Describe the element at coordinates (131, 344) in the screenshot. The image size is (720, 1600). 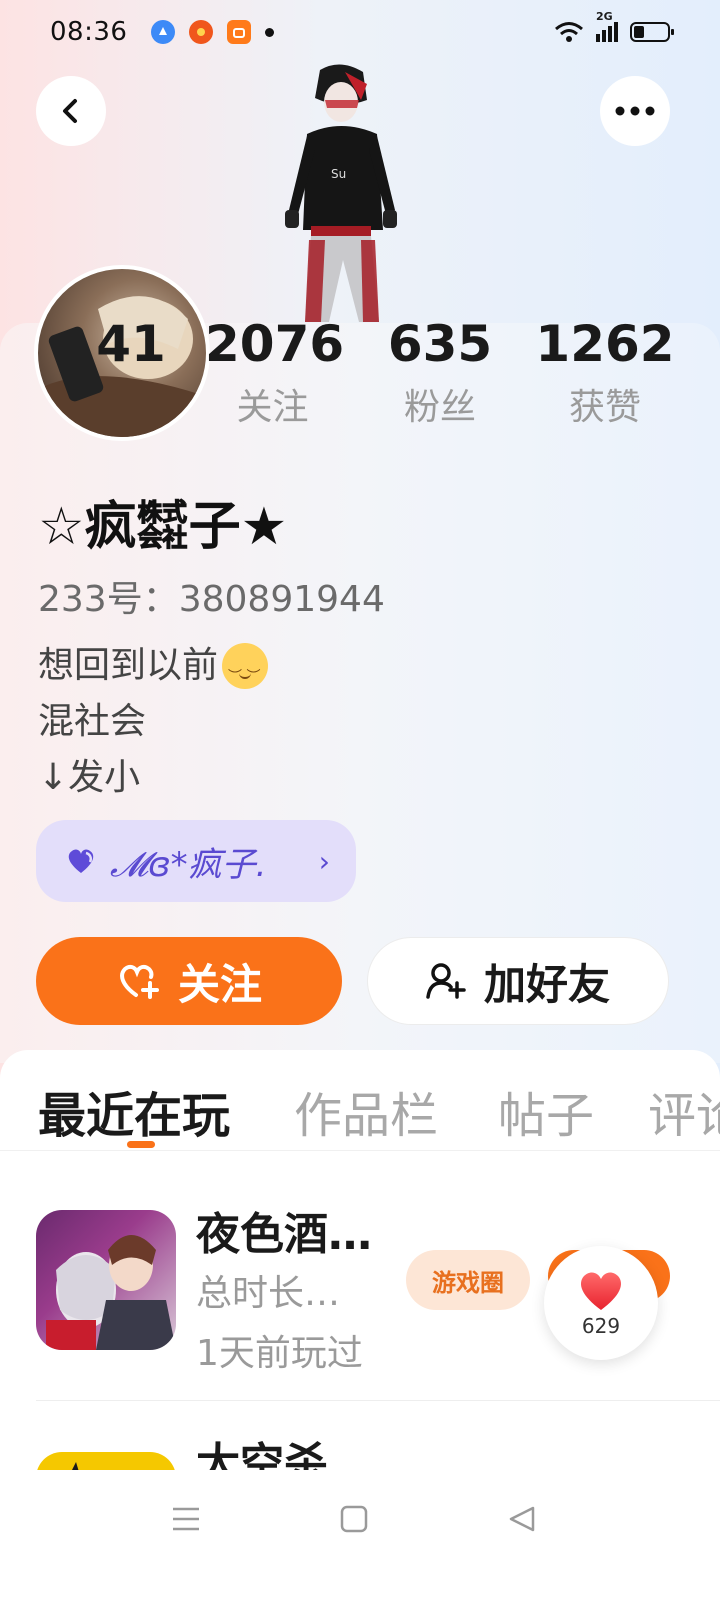
I see `visits-count: 41` at that location.